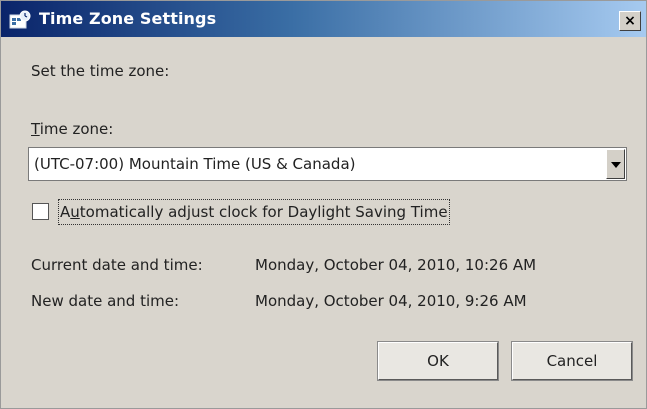 The height and width of the screenshot is (409, 647). What do you see at coordinates (100, 71) in the screenshot?
I see `intro-text: Set the time zone:` at bounding box center [100, 71].